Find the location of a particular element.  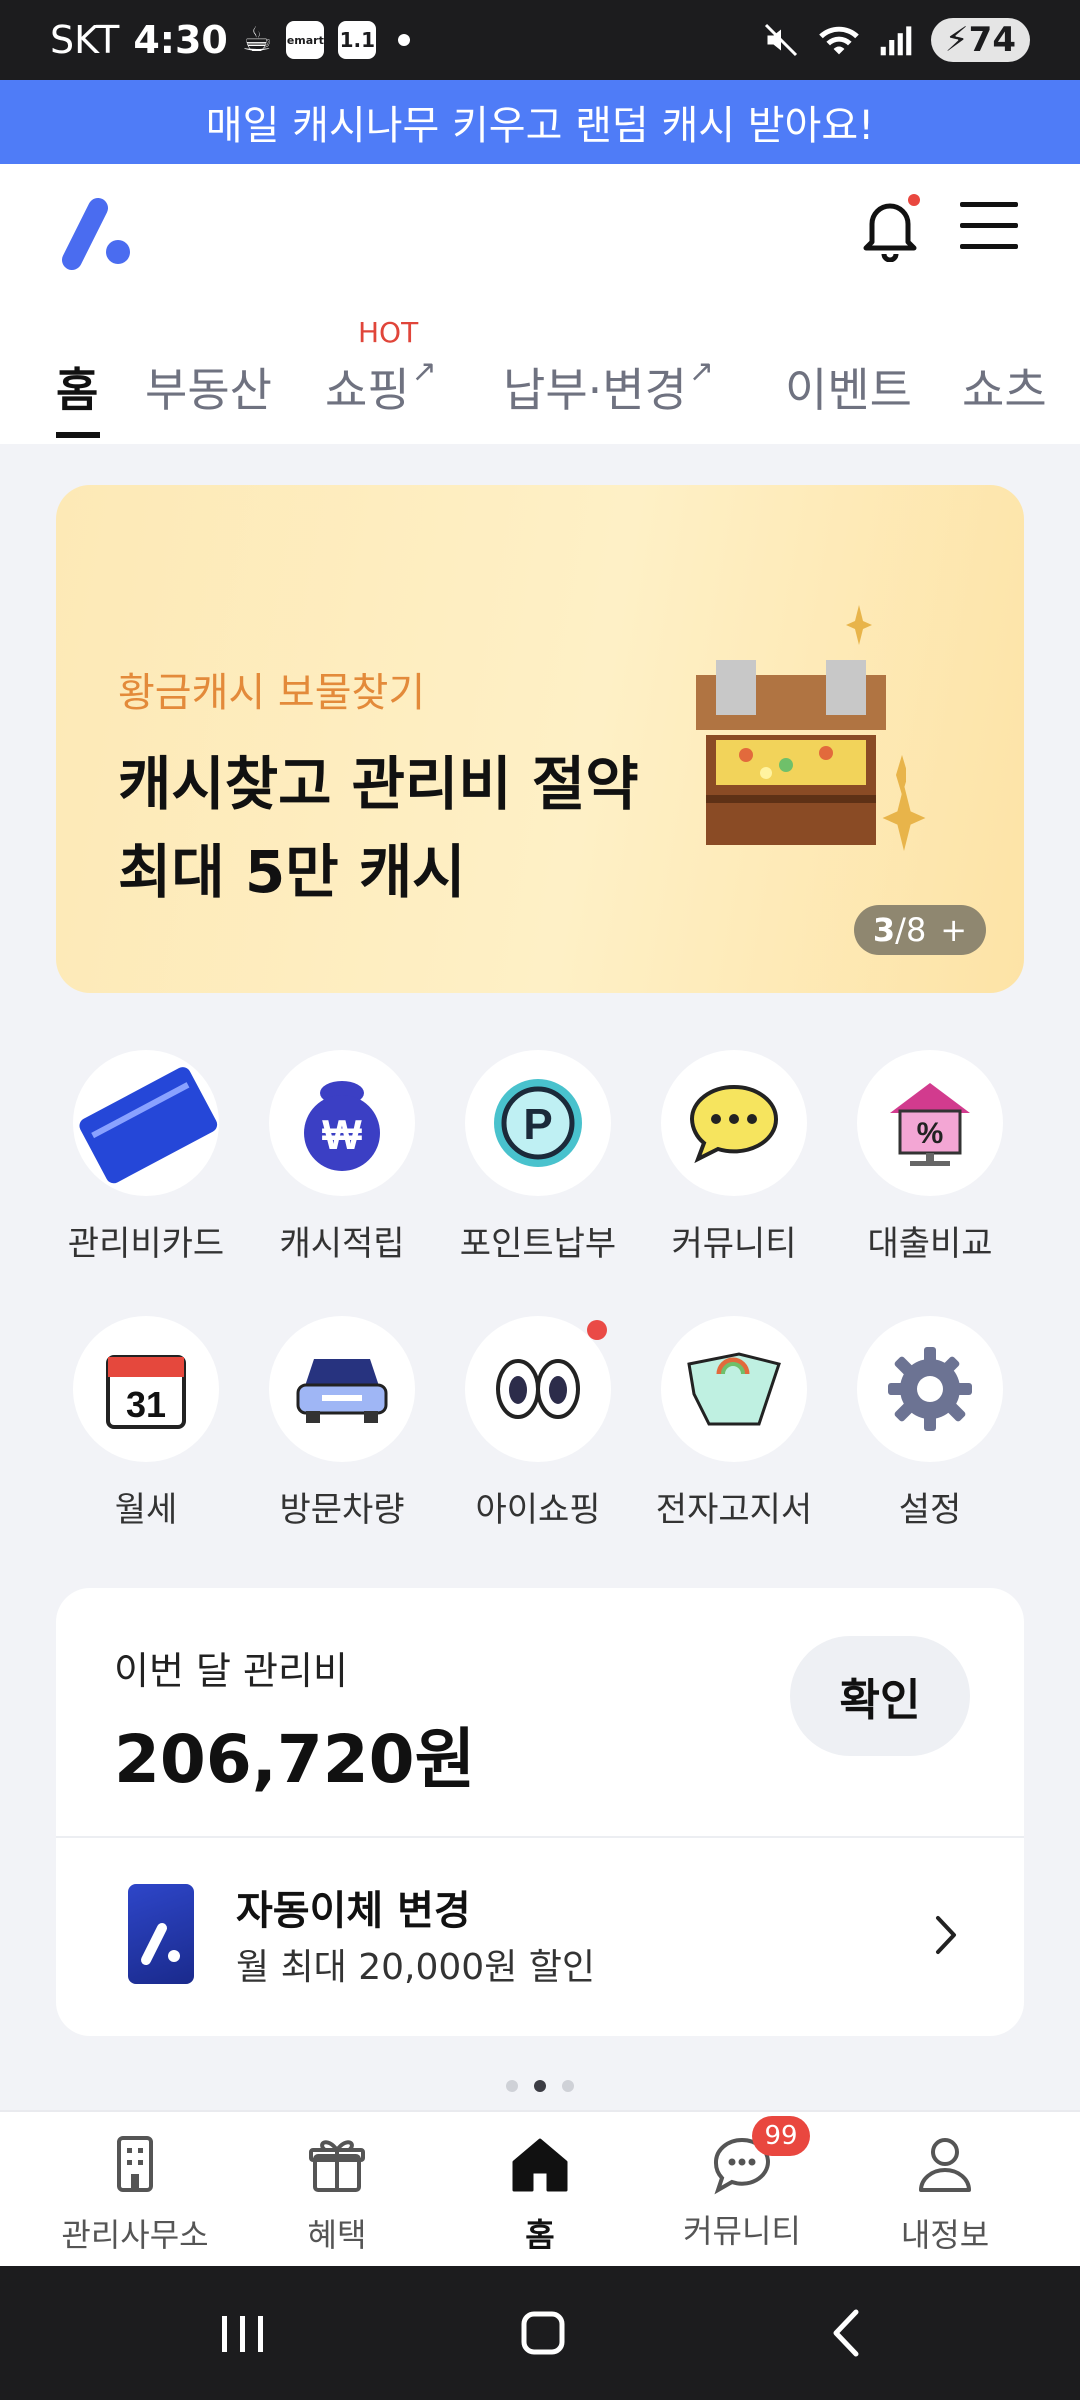

hot-badge: HOT is located at coordinates (388, 332).